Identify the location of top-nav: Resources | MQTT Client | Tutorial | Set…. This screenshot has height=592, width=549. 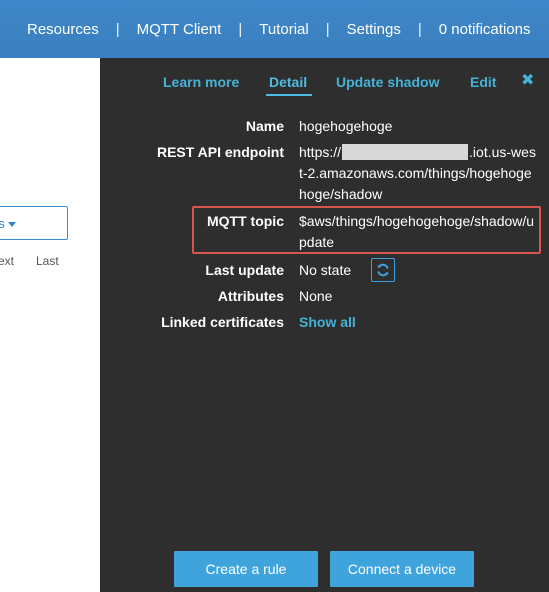
(274, 29).